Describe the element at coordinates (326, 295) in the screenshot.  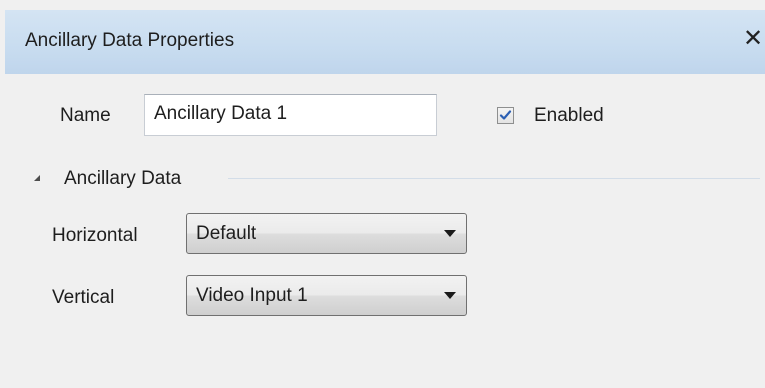
I see `vertical-dropdown: Video Input 1` at that location.